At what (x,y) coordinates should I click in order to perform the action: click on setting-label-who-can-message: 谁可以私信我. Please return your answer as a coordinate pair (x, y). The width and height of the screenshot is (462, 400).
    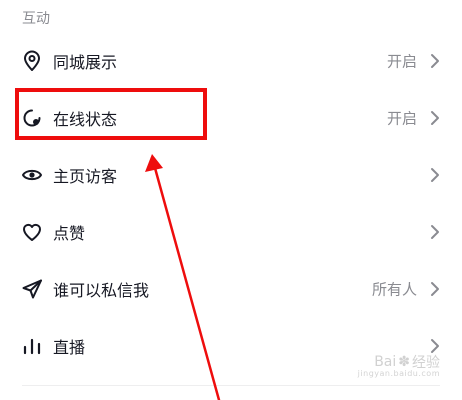
    Looking at the image, I should click on (101, 290).